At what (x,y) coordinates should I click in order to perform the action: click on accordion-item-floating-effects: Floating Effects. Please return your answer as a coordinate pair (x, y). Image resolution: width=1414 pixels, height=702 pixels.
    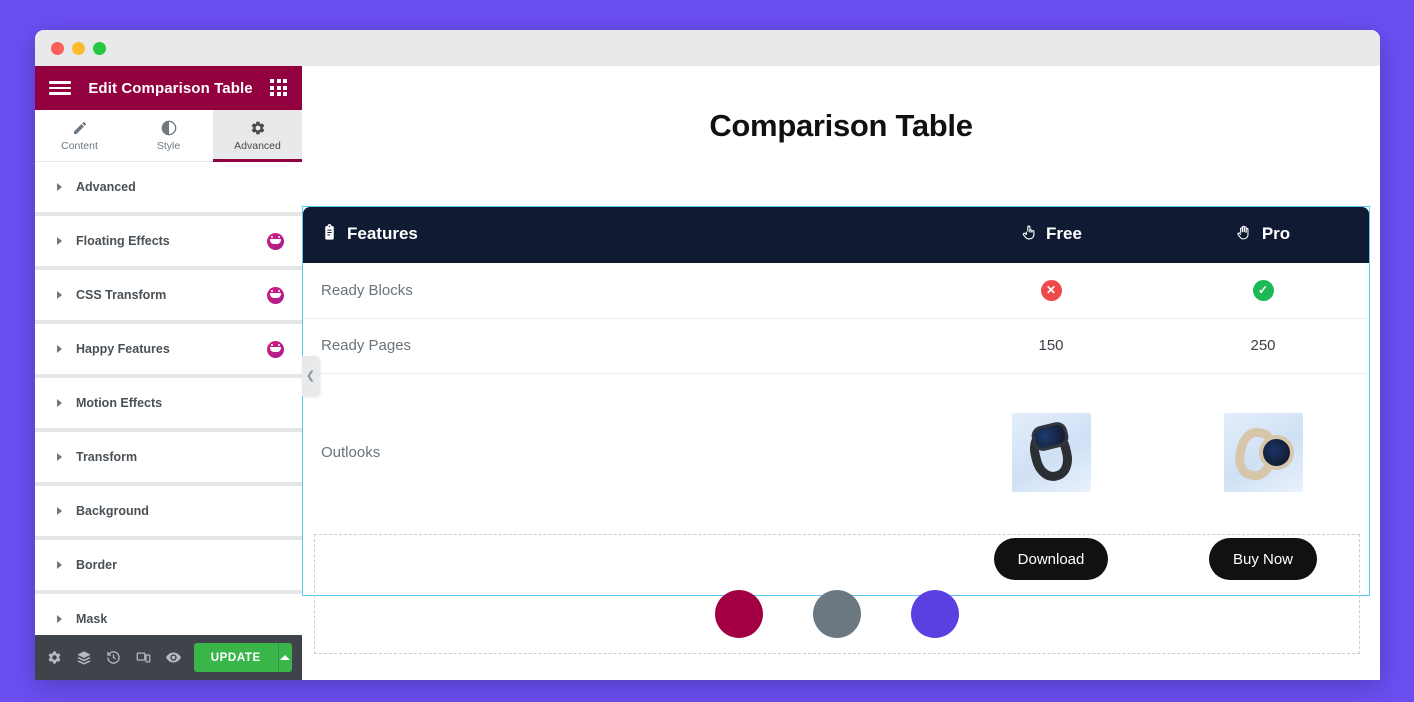
    Looking at the image, I should click on (168, 241).